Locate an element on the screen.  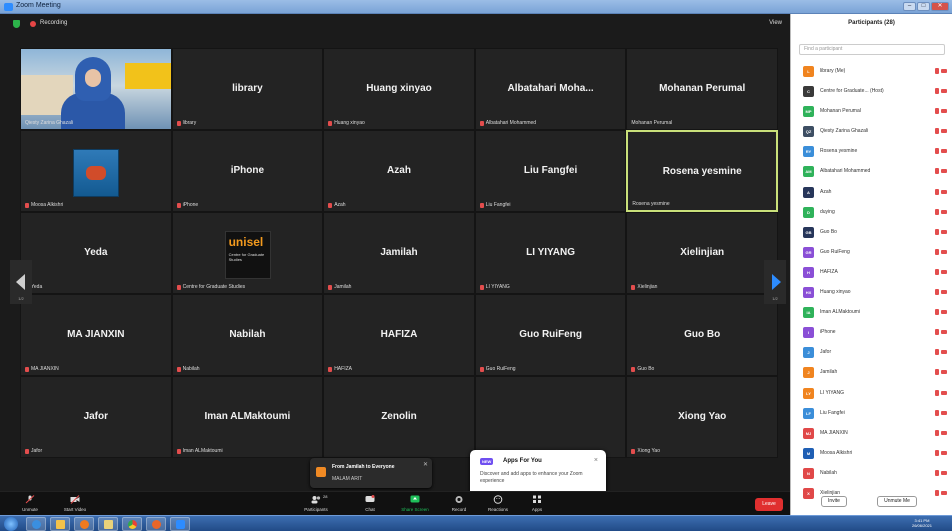
participant-name: duying is located at coordinates (827, 211).